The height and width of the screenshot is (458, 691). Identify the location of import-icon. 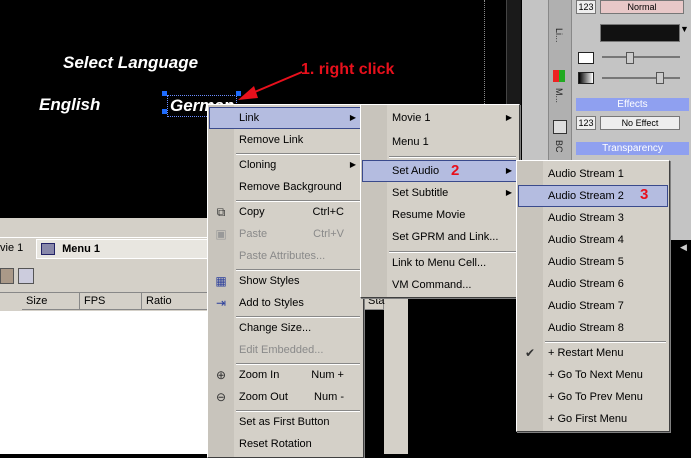
(7, 276).